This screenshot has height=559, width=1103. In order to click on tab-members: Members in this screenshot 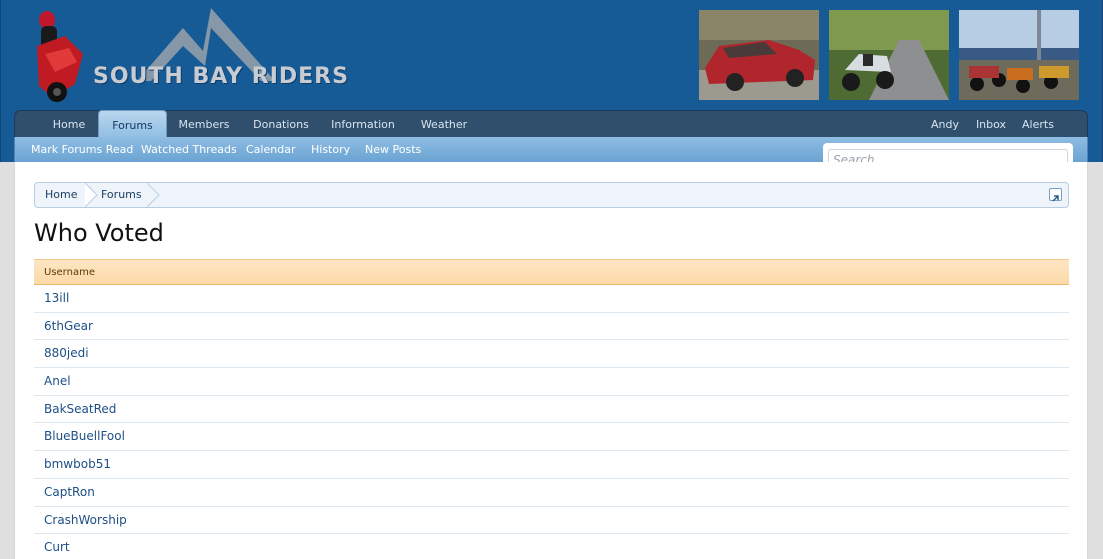, I will do `click(204, 124)`.